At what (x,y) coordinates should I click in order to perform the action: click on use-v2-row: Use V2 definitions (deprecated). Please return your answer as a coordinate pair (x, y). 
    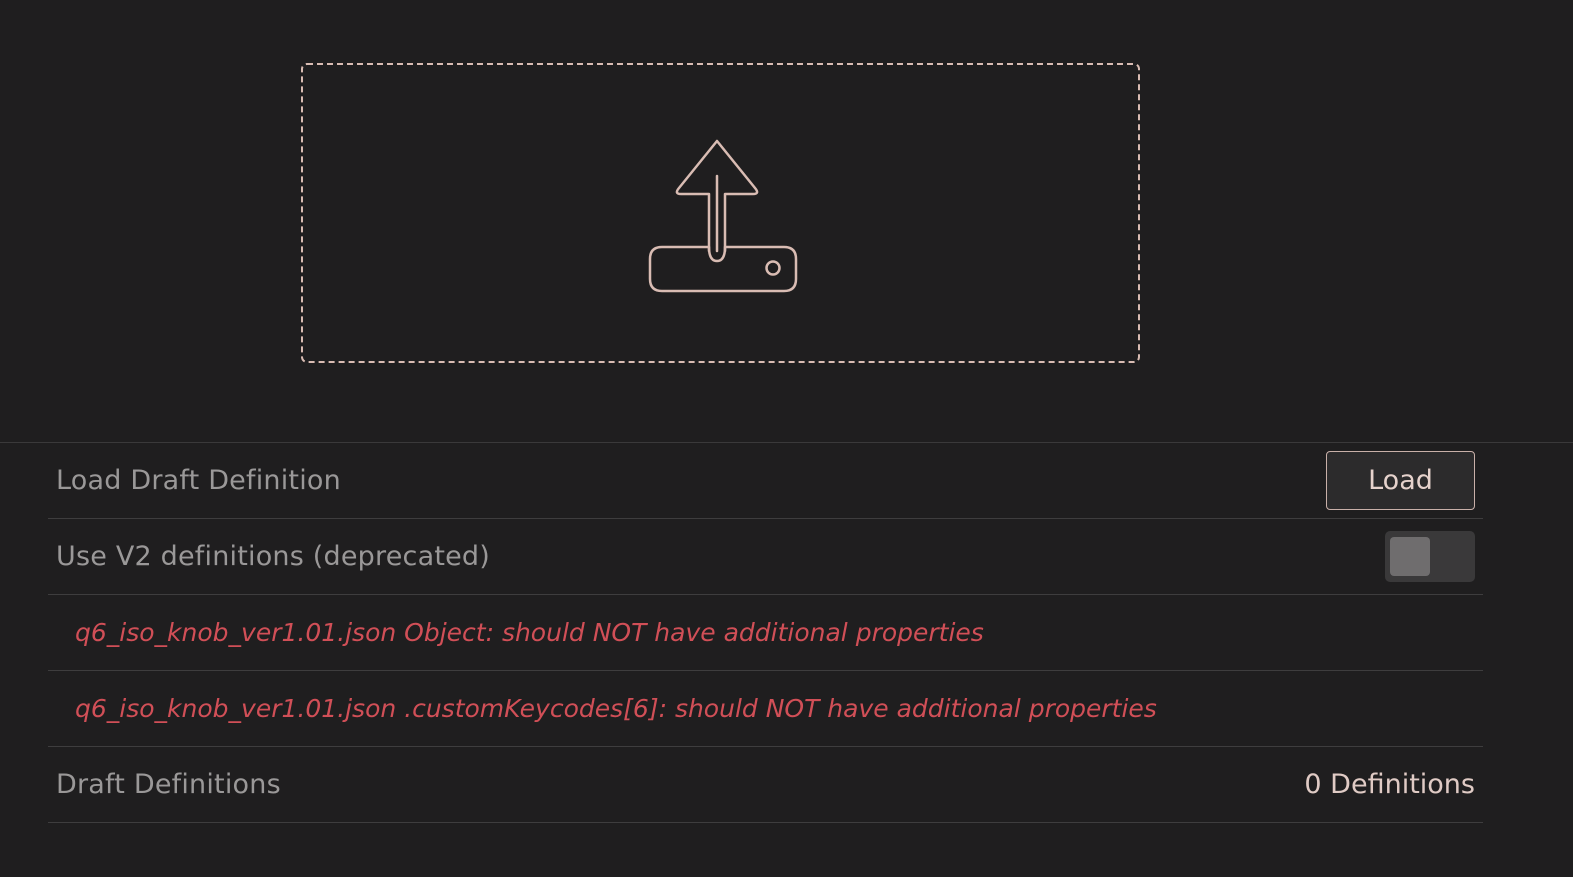
    Looking at the image, I should click on (765, 557).